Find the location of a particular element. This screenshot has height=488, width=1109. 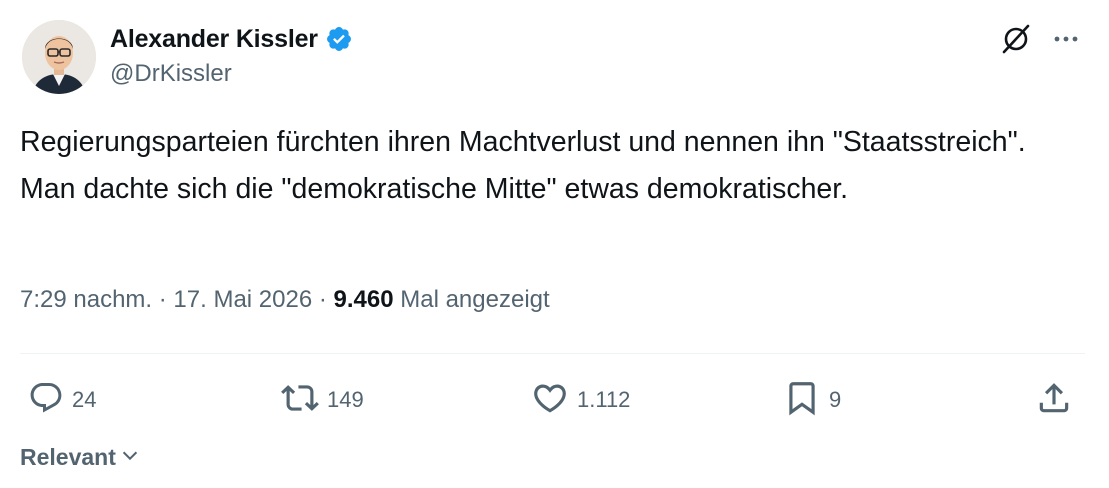

like-button: 1.112 is located at coordinates (580, 400).